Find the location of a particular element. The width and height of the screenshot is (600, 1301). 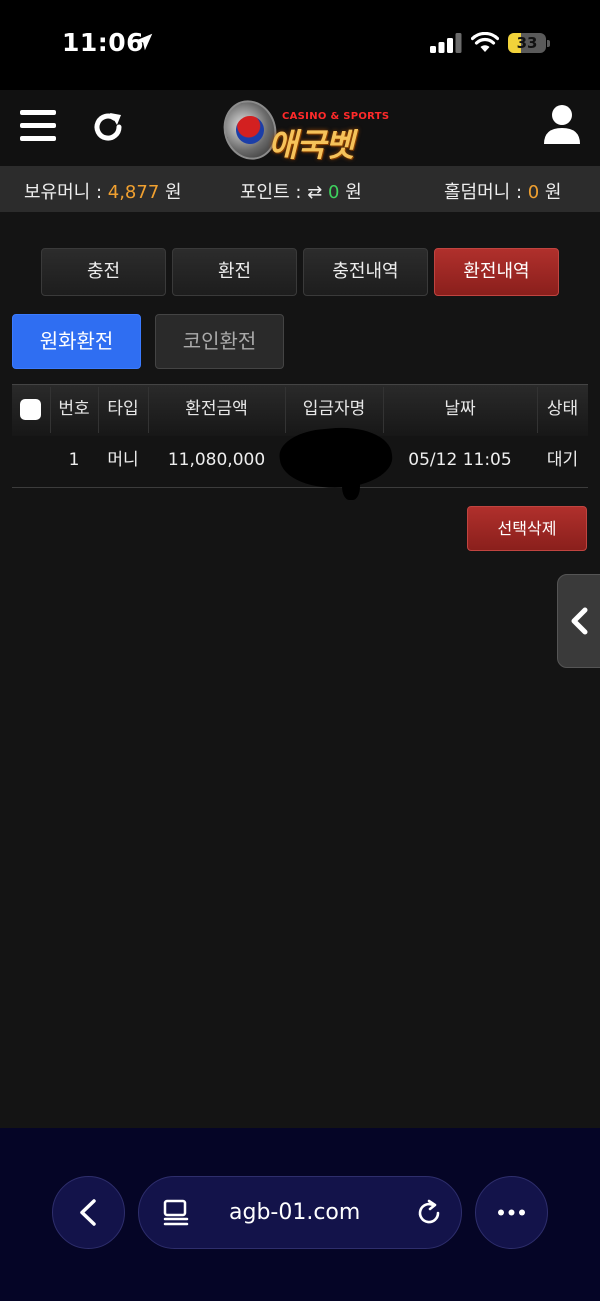

app-header: CASINO & SPORTS 애국벳 is located at coordinates (300, 128).